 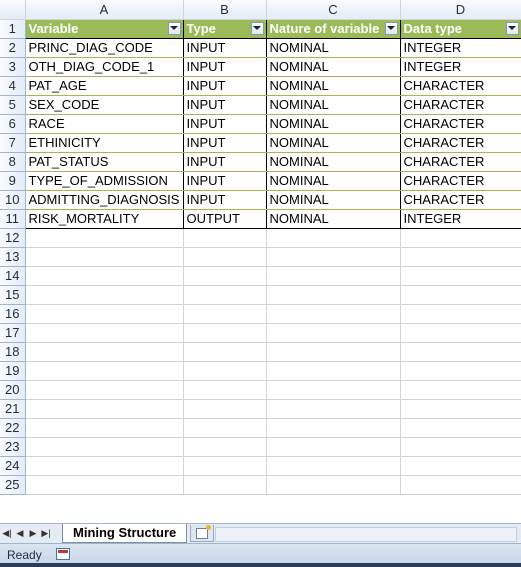 I want to click on first-sheet-icon: ◀|, so click(x=7, y=533).